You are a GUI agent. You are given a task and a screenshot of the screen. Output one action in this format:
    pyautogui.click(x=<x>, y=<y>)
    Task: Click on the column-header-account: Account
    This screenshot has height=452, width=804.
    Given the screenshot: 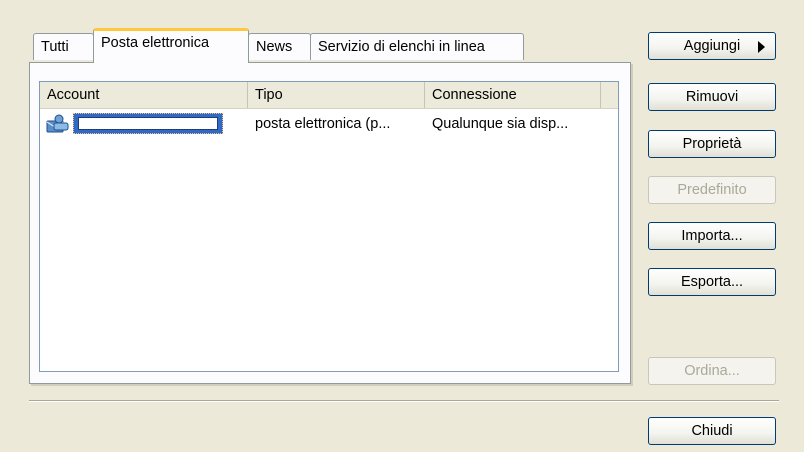 What is the action you would take?
    pyautogui.click(x=144, y=95)
    